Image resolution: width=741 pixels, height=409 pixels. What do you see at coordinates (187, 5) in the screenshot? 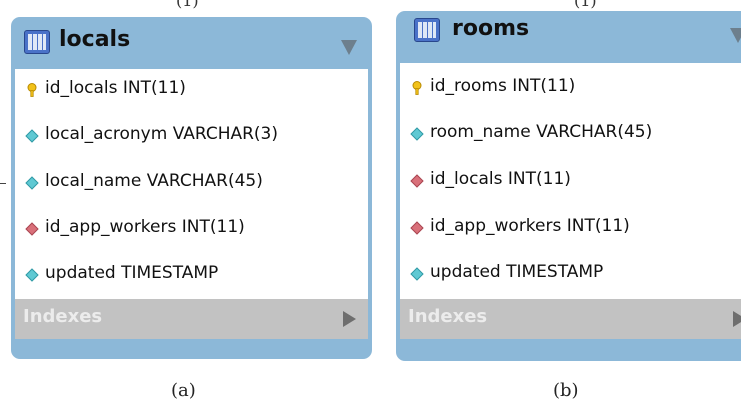
I see `top-fragment-a: (1)` at bounding box center [187, 5].